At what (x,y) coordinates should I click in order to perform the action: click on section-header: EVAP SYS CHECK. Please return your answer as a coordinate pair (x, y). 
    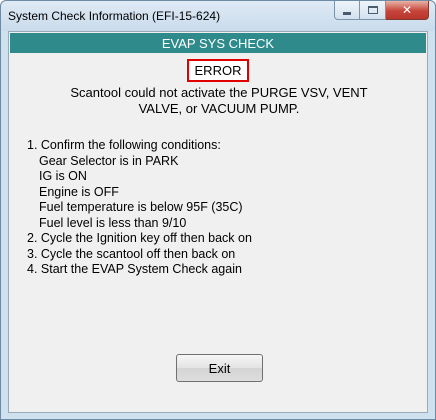
    Looking at the image, I should click on (218, 43).